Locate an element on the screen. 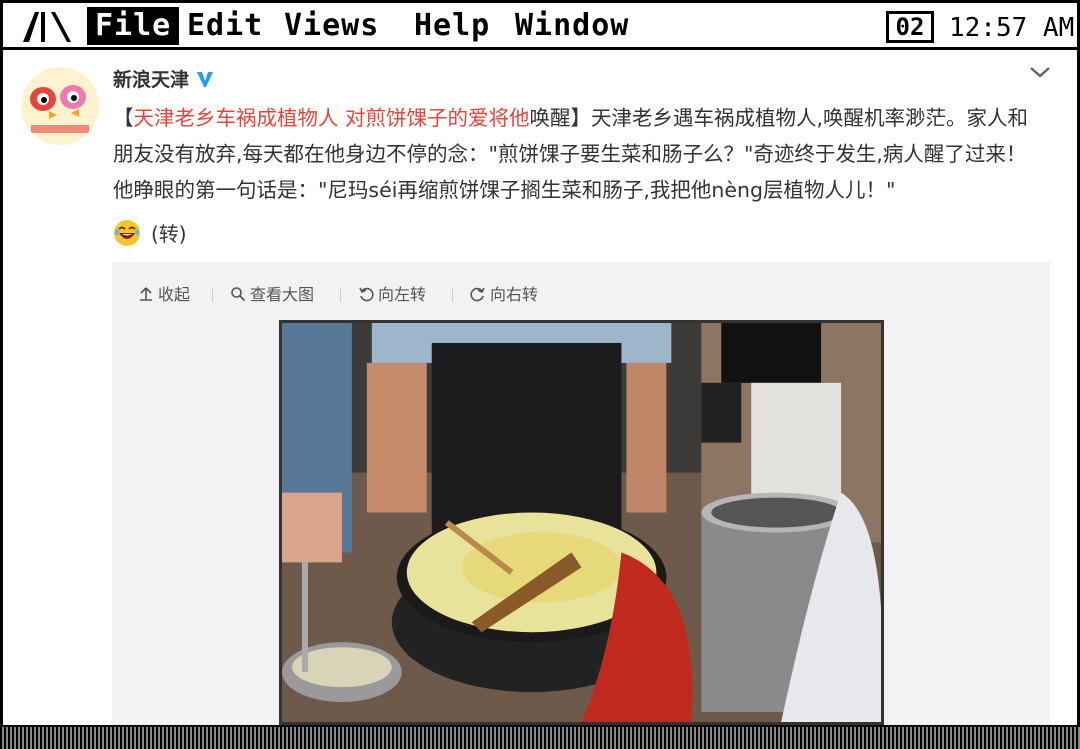  collapse-button: 收起 is located at coordinates (164, 295).